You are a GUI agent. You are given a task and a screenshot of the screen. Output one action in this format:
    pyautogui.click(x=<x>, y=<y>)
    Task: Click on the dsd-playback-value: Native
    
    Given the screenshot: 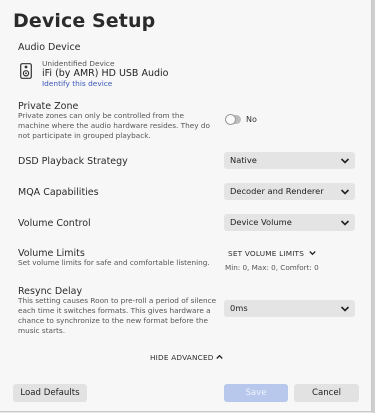 What is the action you would take?
    pyautogui.click(x=243, y=160)
    